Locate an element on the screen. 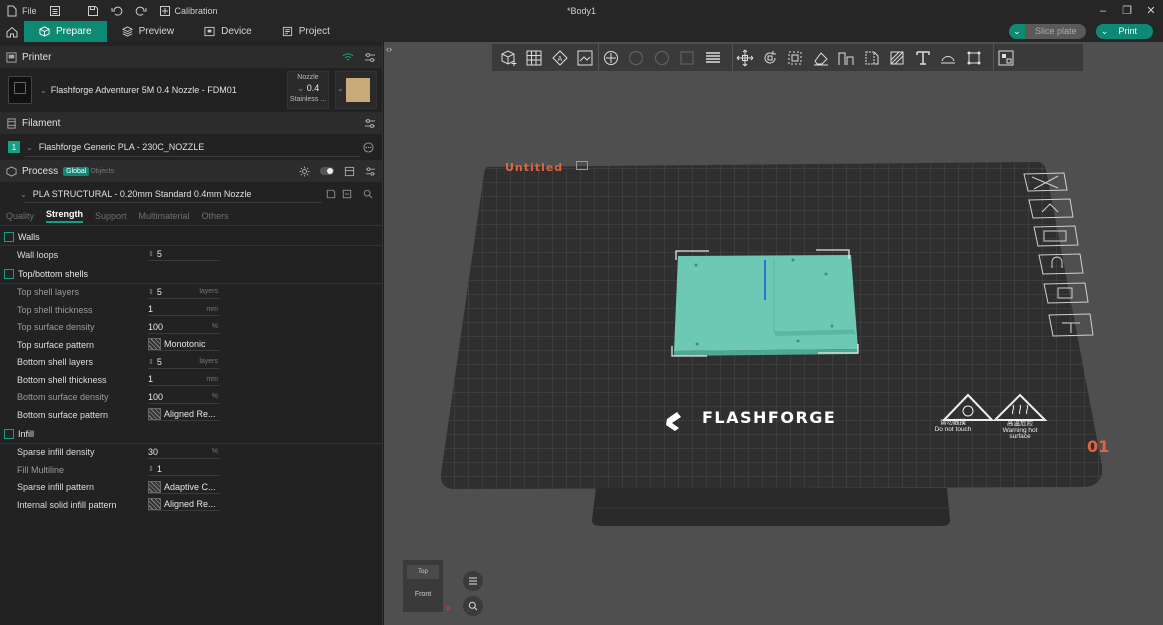  view-cube: Top Front is located at coordinates (423, 586).